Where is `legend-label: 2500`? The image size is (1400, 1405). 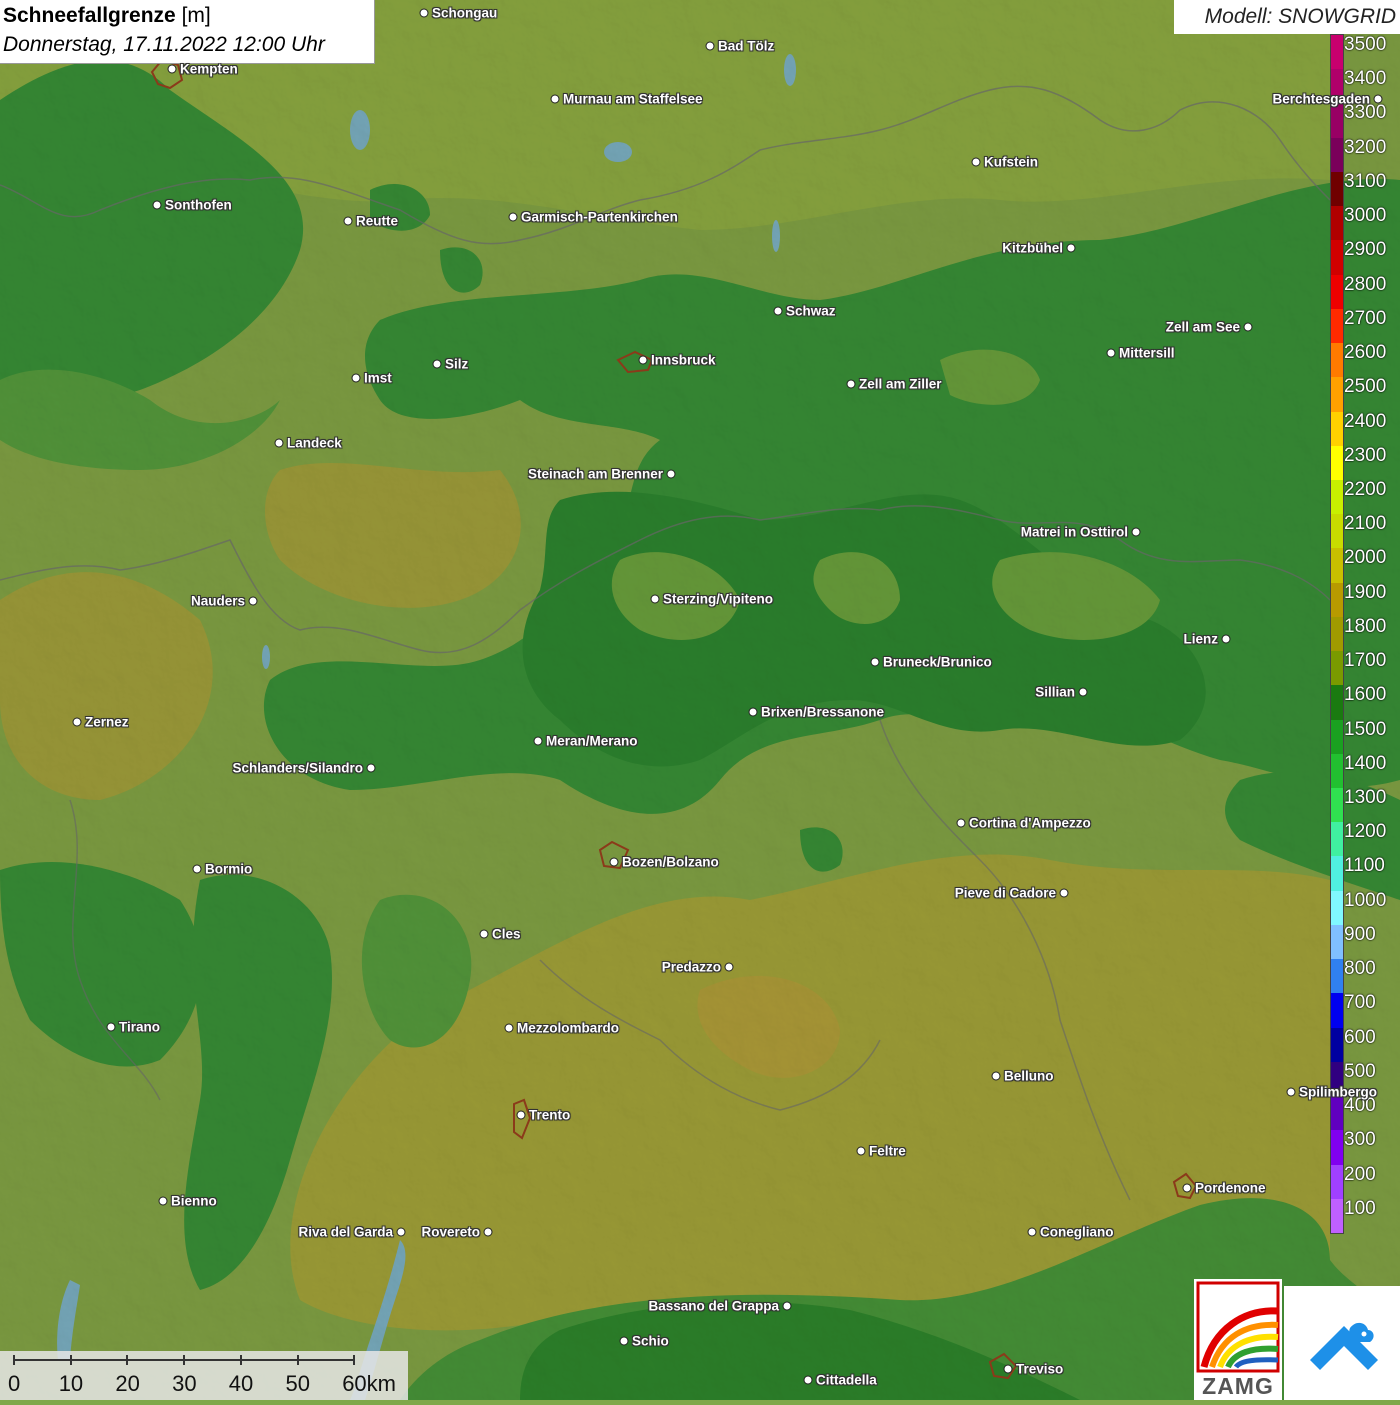 legend-label: 2500 is located at coordinates (1365, 387).